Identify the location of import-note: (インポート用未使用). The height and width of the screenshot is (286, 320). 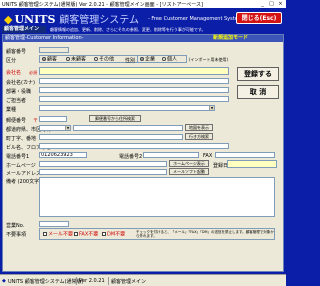
(209, 59).